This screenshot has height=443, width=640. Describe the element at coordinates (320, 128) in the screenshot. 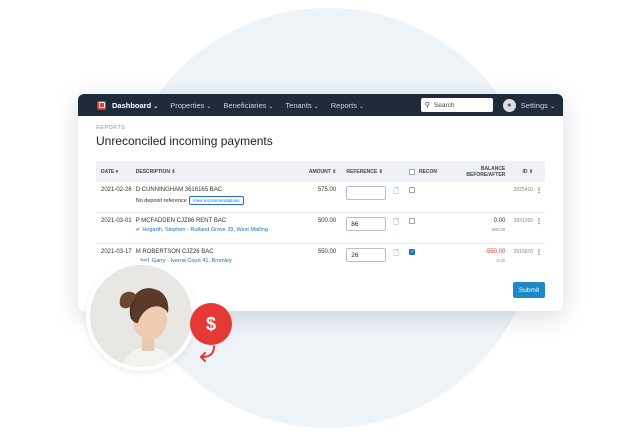

I see `breadcrumb: REPORTS` at that location.